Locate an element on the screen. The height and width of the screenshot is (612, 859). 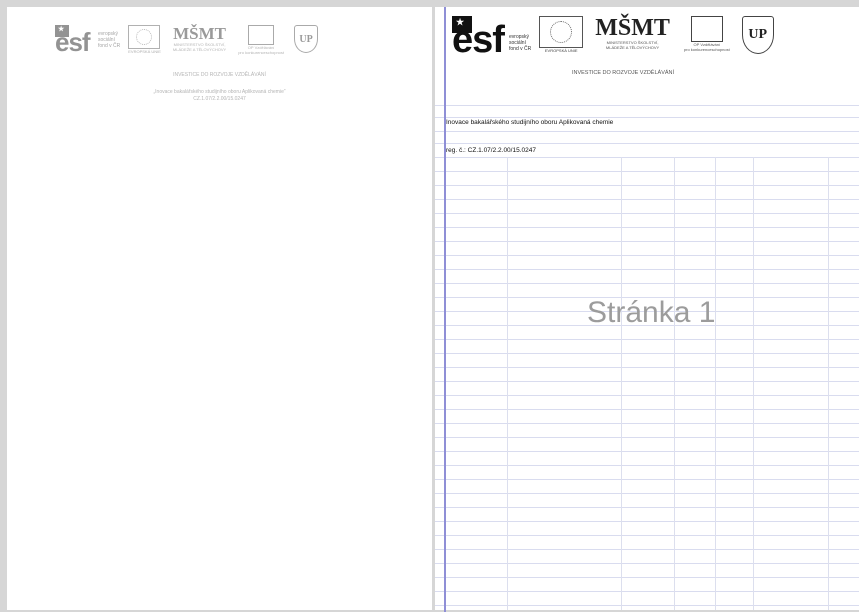
registration-number: CZ.1.07/2.2.00/15.0247 is located at coordinates (219, 99).